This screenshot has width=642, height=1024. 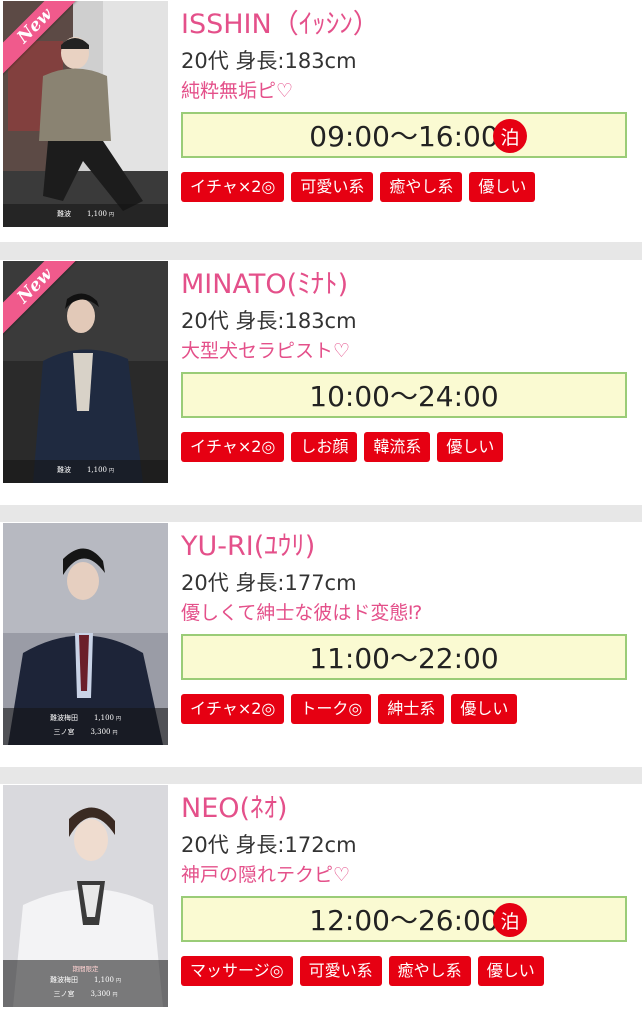 I want to click on working-hours: 11:00〜22:00, so click(x=404, y=657).